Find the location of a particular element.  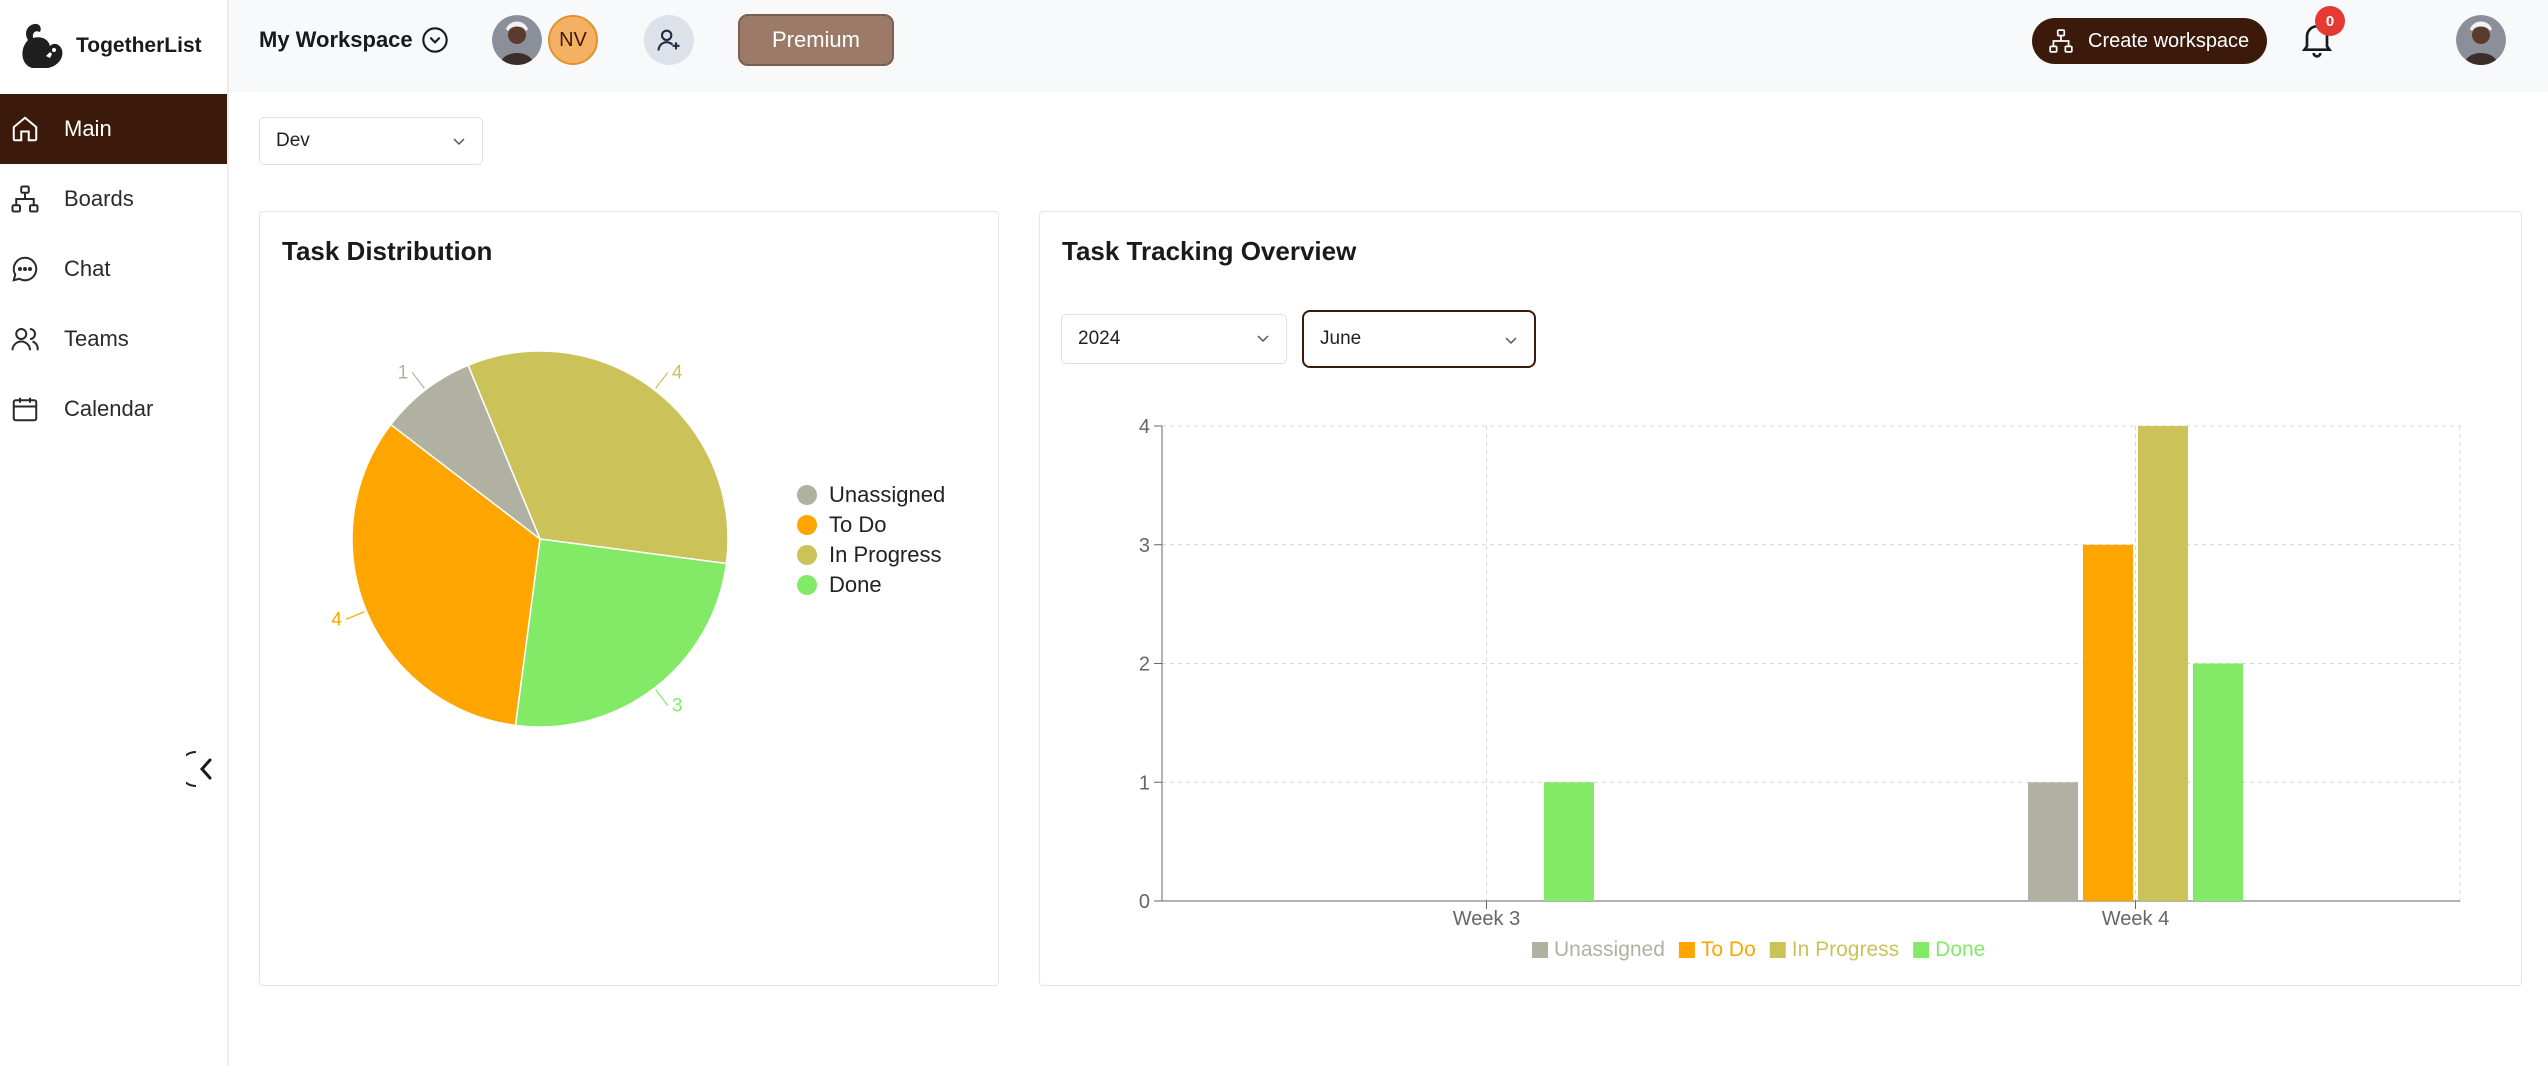

pie-slice-done is located at coordinates (621, 633).